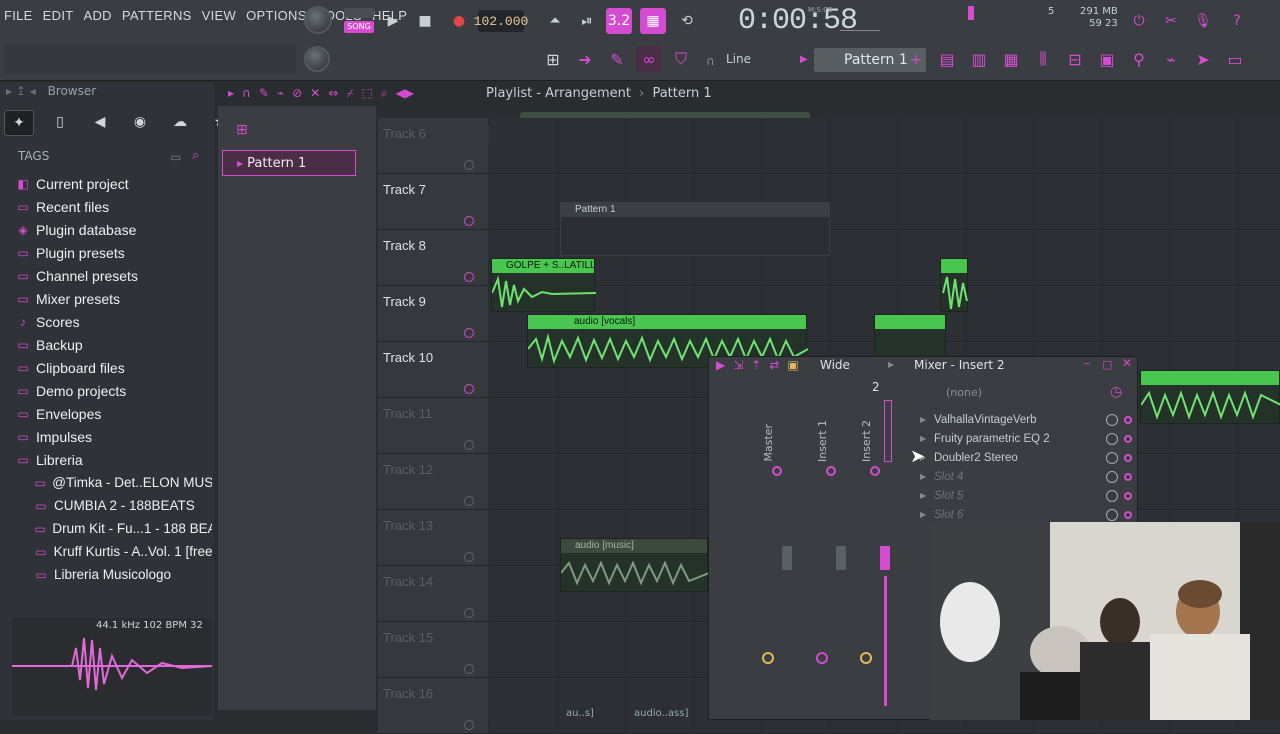 This screenshot has height=734, width=1280. Describe the element at coordinates (720, 365) in the screenshot. I see `mixer-menu-icon: ▶` at that location.